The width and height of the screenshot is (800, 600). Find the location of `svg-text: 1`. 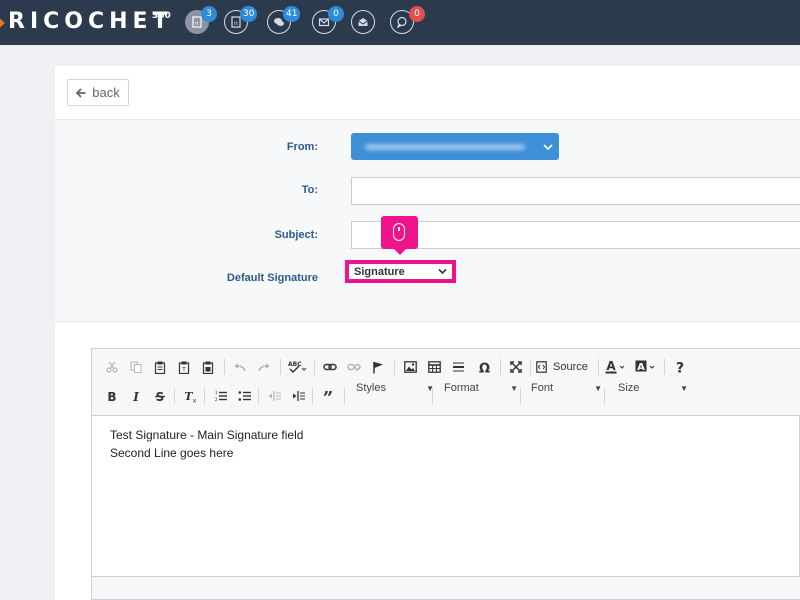

svg-text: 1 is located at coordinates (216, 392).